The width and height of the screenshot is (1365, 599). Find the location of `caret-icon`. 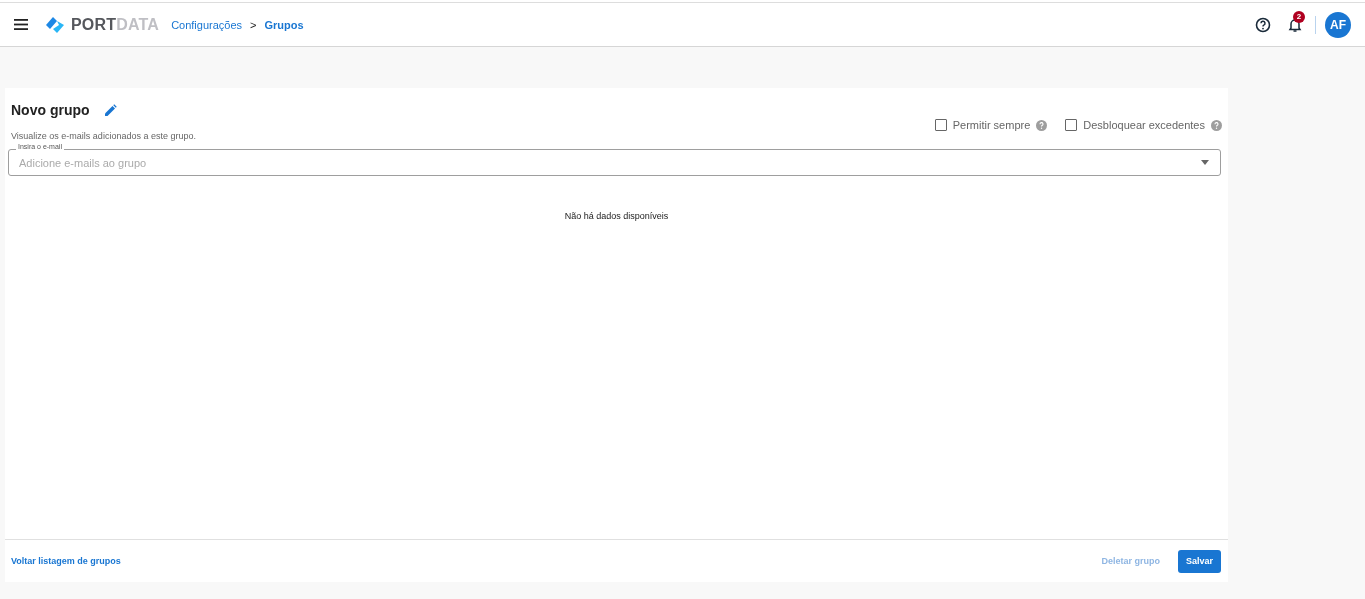

caret-icon is located at coordinates (1205, 162).